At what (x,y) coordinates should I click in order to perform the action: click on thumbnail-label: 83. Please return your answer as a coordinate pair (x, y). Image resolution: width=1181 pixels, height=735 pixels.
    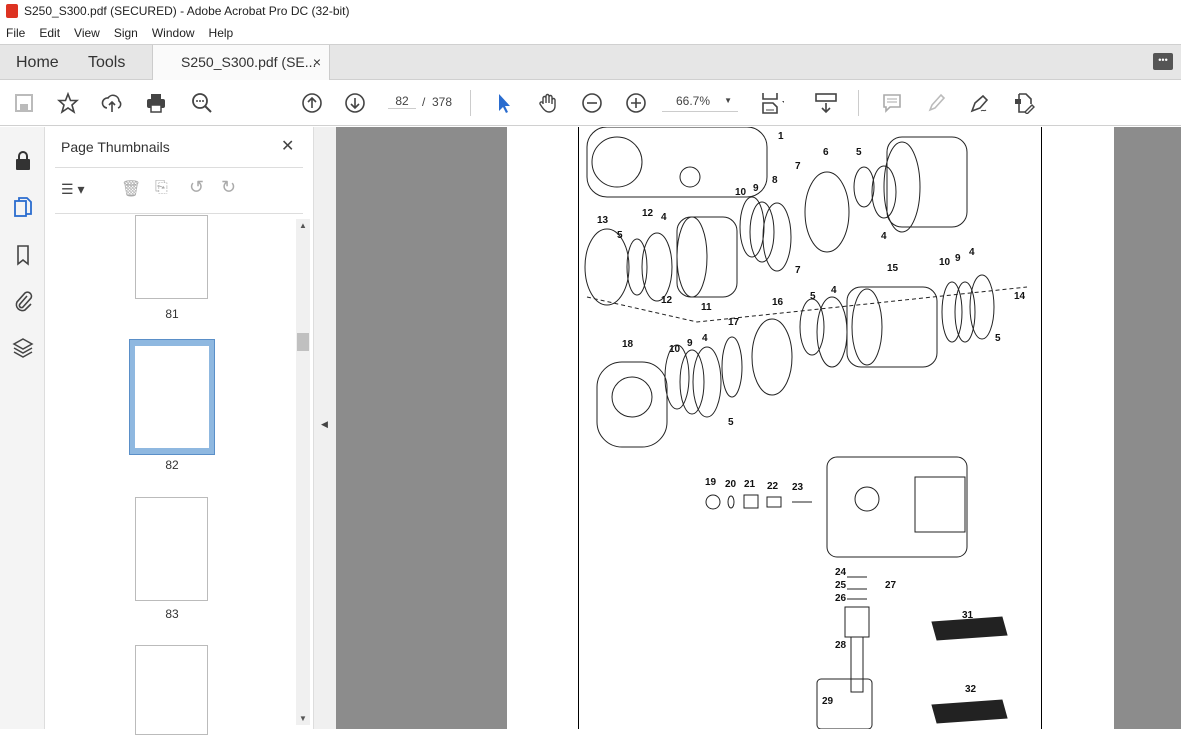
    Looking at the image, I should click on (172, 614).